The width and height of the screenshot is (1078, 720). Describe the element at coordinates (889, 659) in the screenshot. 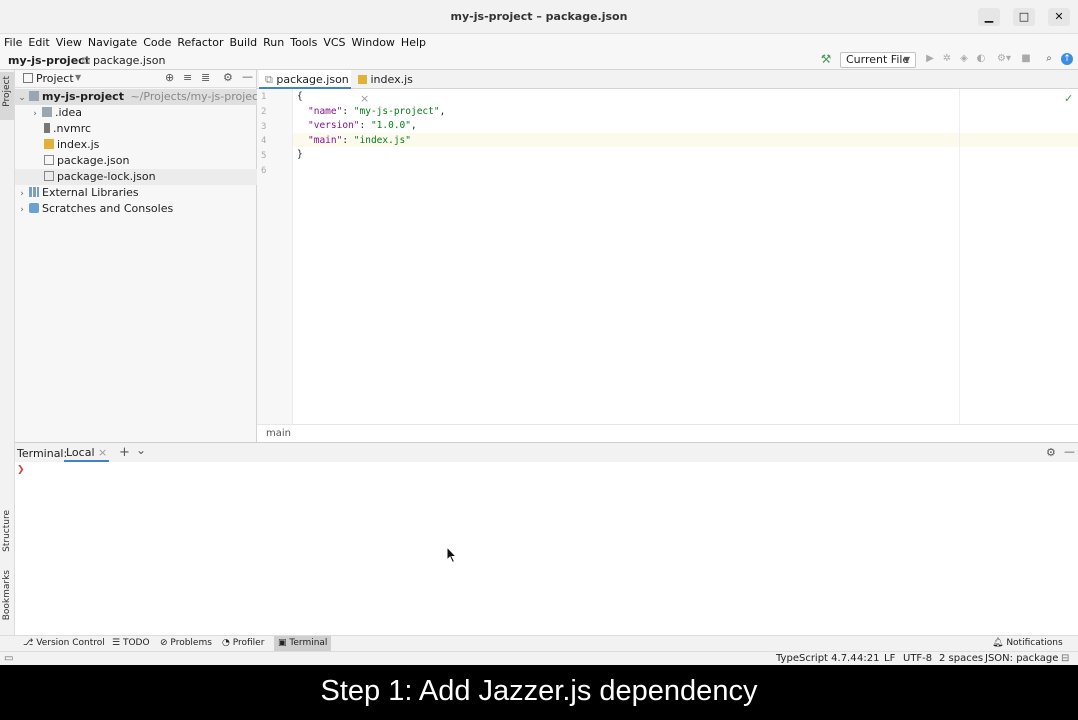

I see `status-line-separator: LF` at that location.